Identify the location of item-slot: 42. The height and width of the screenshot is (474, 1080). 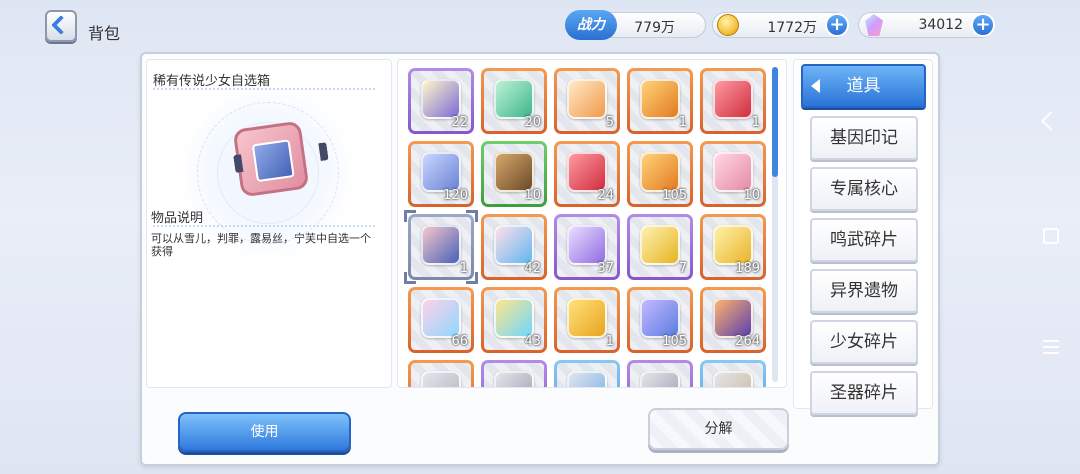
(514, 247).